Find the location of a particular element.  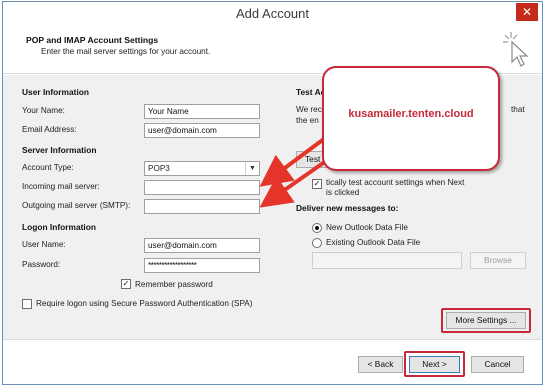

annotation-arrows is located at coordinates (298, 168).